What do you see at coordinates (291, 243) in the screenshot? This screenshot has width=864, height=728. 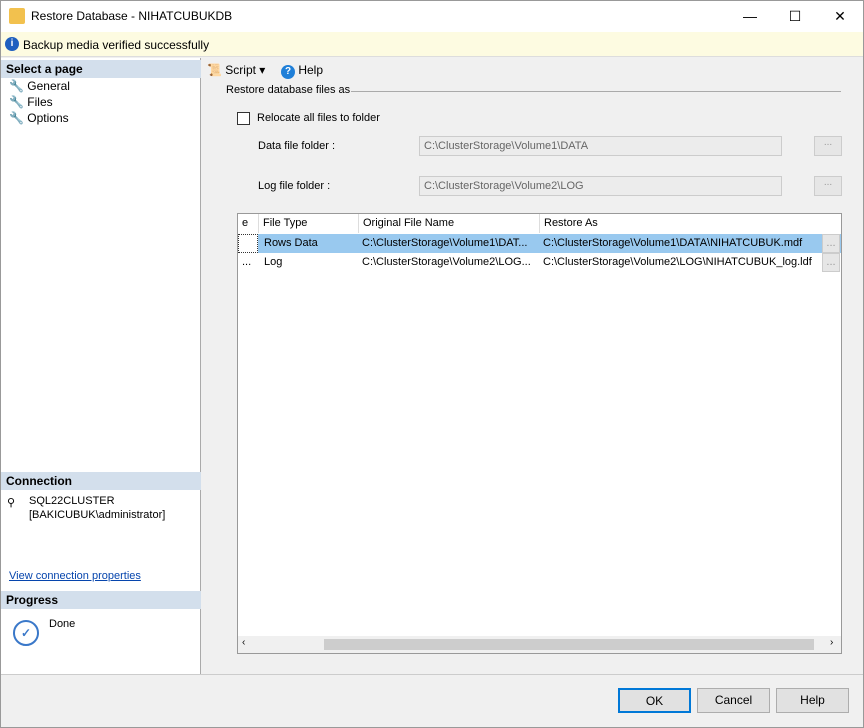 I see `row-cell: Rows Data` at bounding box center [291, 243].